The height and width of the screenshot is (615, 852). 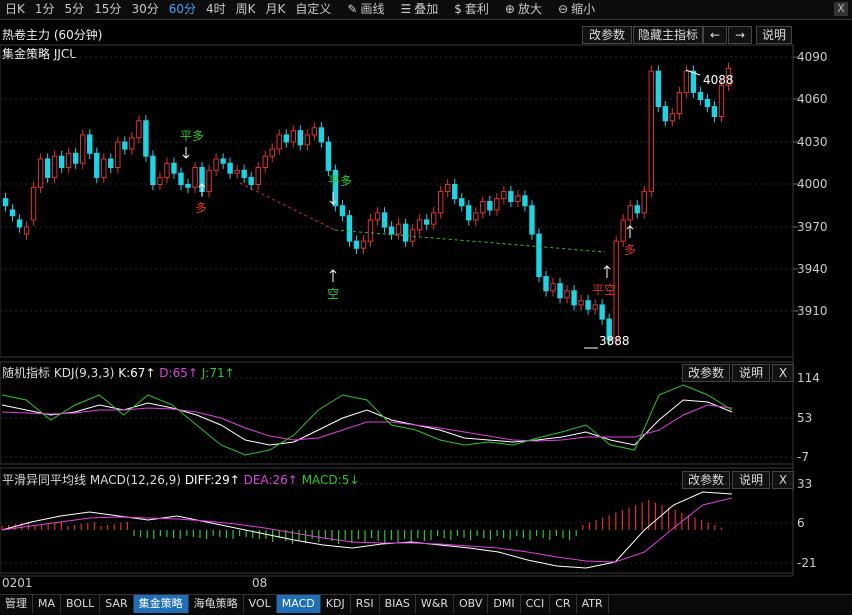 What do you see at coordinates (804, 418) in the screenshot?
I see `kdj-y-tick-label: 53` at bounding box center [804, 418].